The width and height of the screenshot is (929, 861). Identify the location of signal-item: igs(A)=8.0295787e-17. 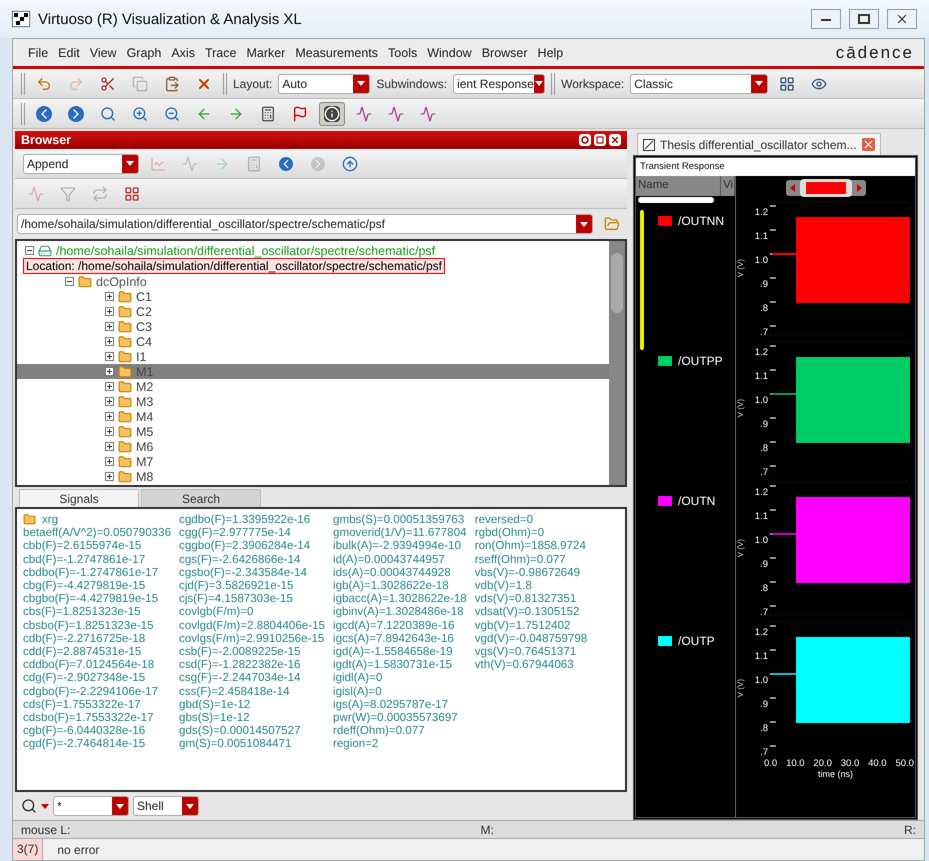
(400, 705).